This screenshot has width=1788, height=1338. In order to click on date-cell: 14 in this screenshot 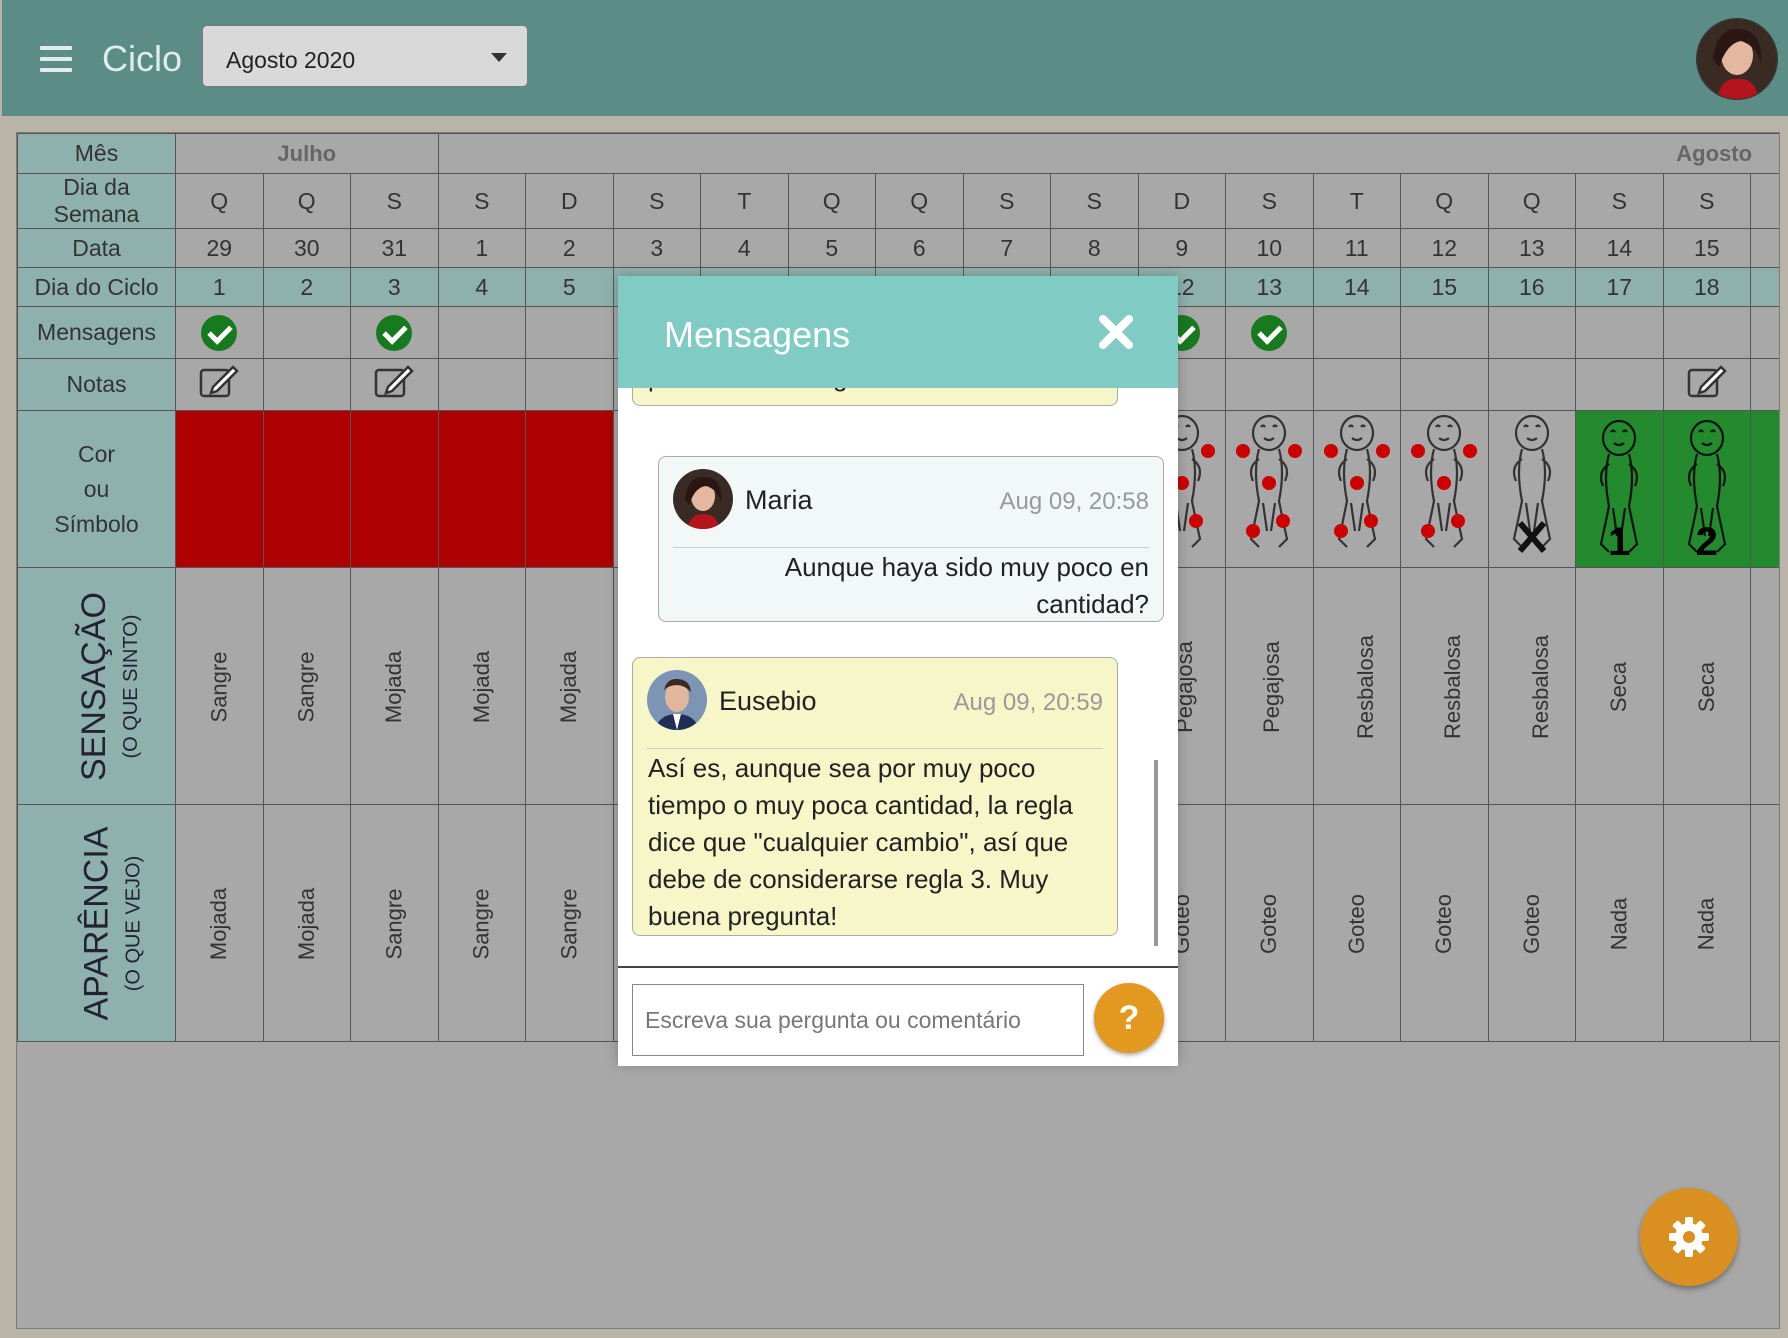, I will do `click(1619, 248)`.